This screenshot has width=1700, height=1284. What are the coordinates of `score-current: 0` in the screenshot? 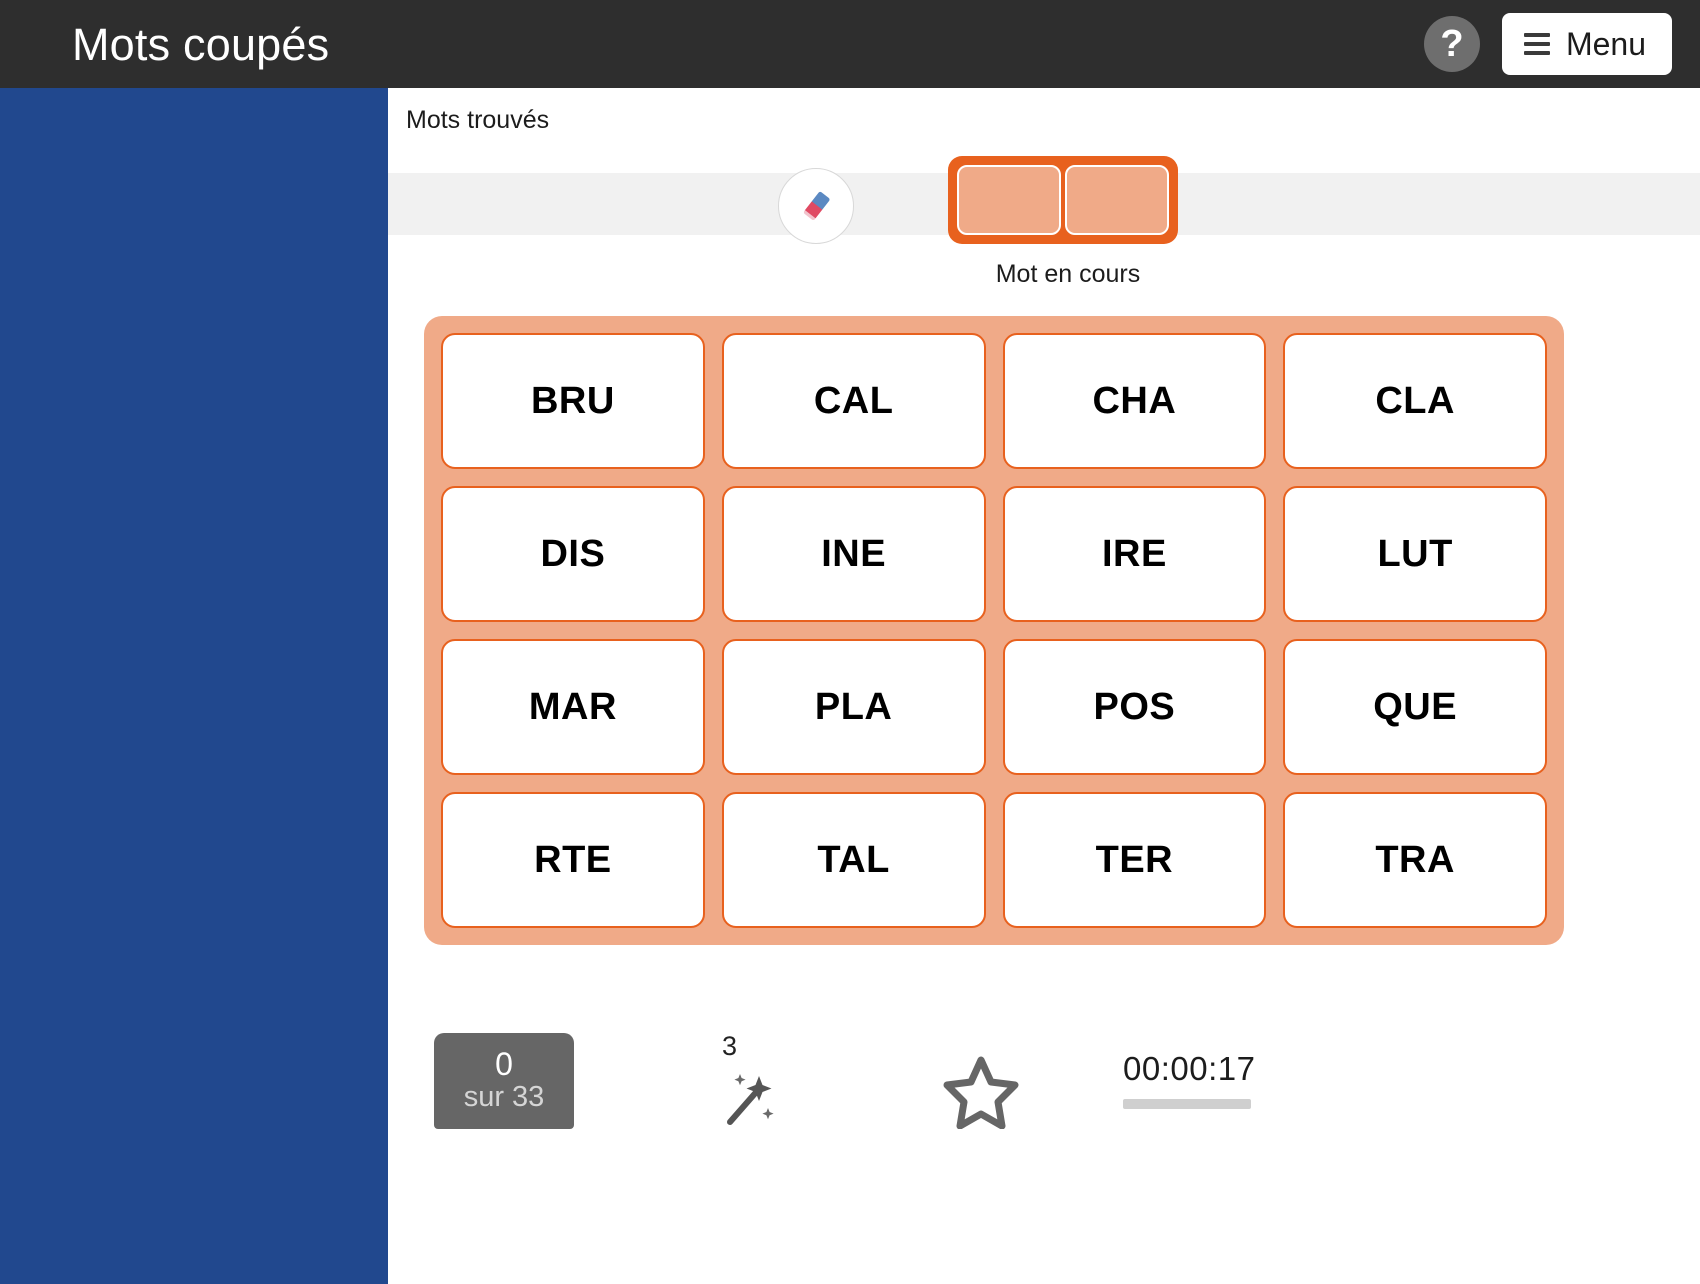 It's located at (504, 1064).